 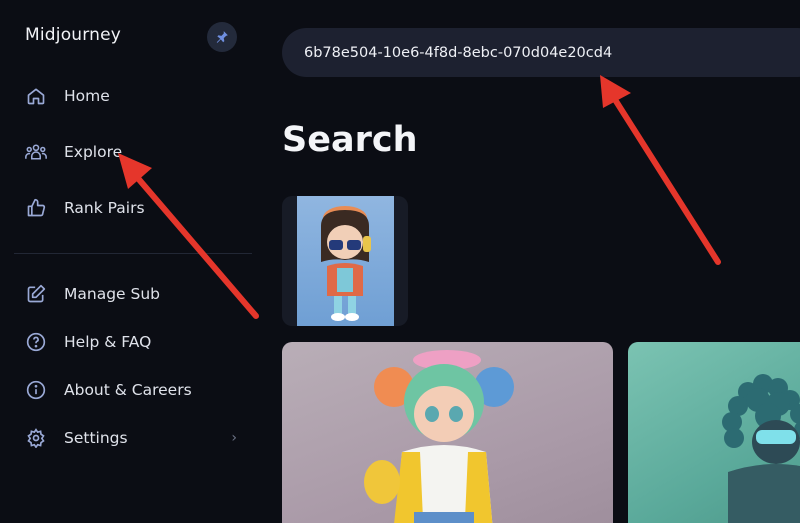 What do you see at coordinates (135, 96) in the screenshot?
I see `sidebar-item-home: Home` at bounding box center [135, 96].